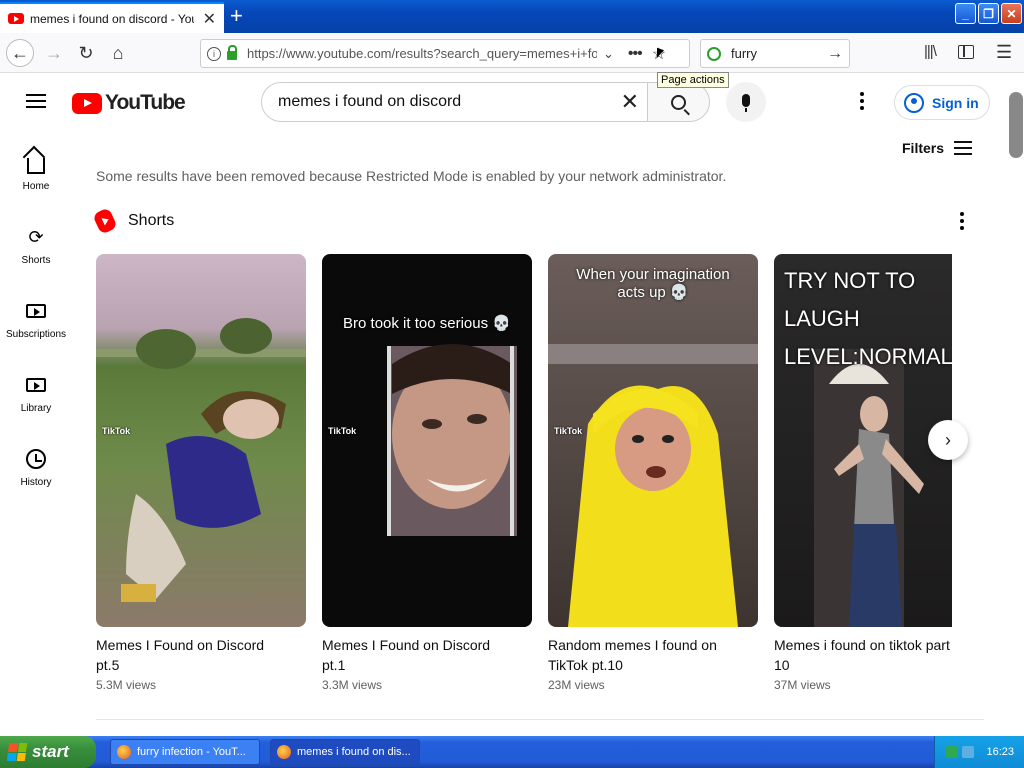  What do you see at coordinates (116, 431) in the screenshot?
I see `tiktok-watermark: TikTok` at bounding box center [116, 431].